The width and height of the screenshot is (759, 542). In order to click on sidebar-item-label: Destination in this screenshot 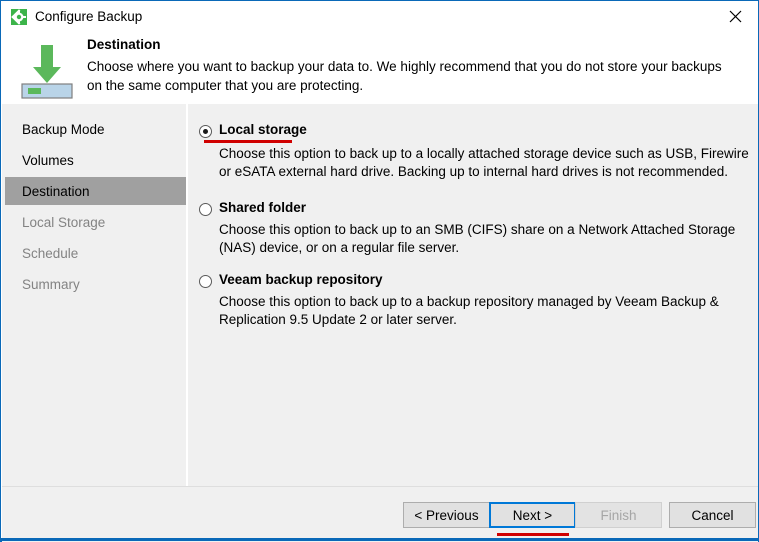, I will do `click(56, 191)`.